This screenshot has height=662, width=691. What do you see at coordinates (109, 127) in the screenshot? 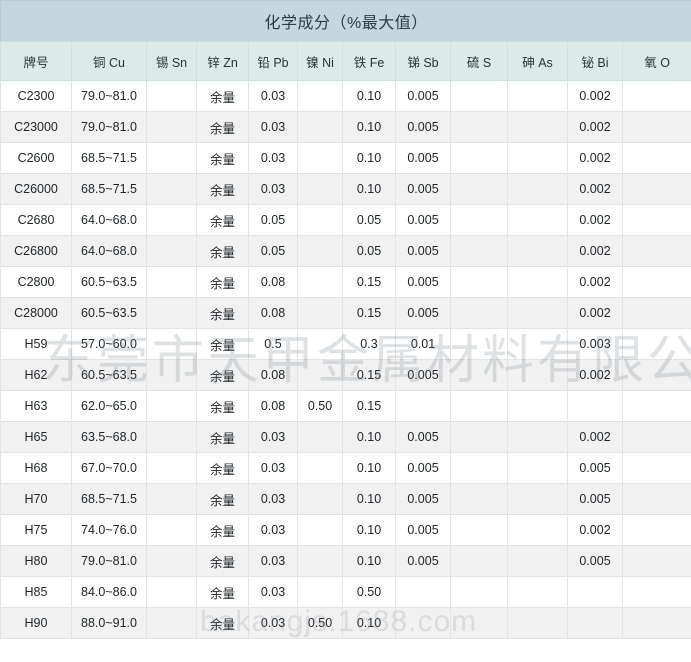
I see `cell-value: 79.0~81.0` at bounding box center [109, 127].